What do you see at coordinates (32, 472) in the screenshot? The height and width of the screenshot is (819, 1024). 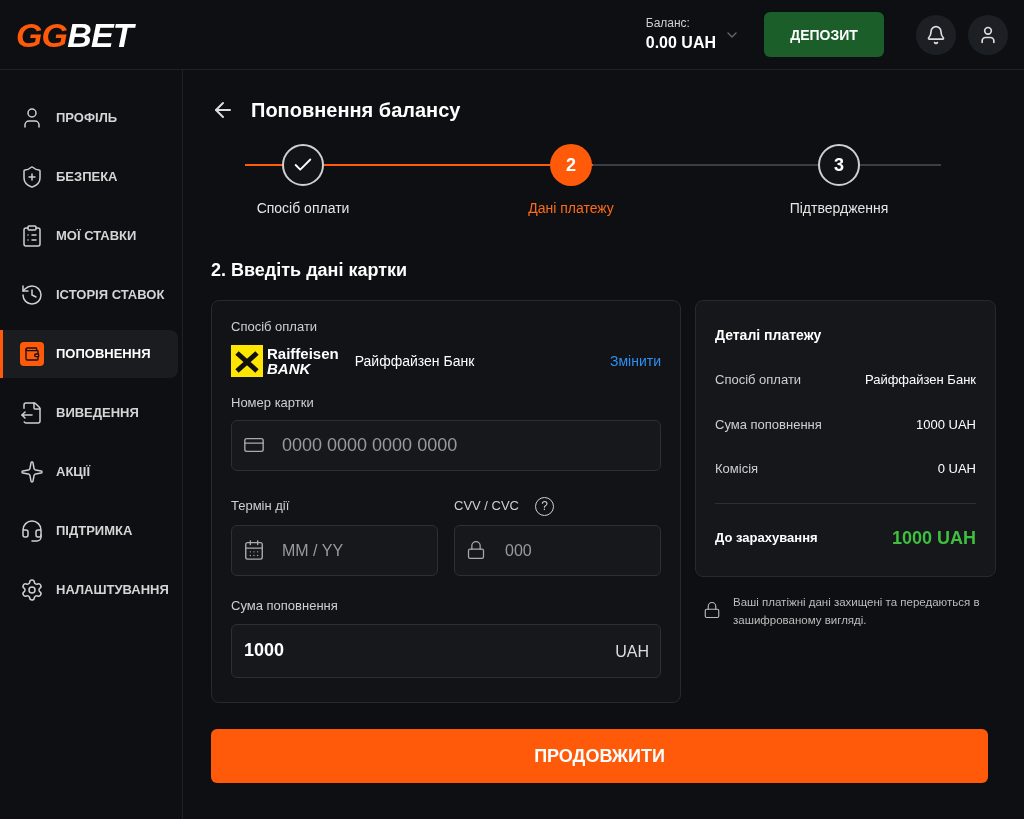 I see `star-icon` at bounding box center [32, 472].